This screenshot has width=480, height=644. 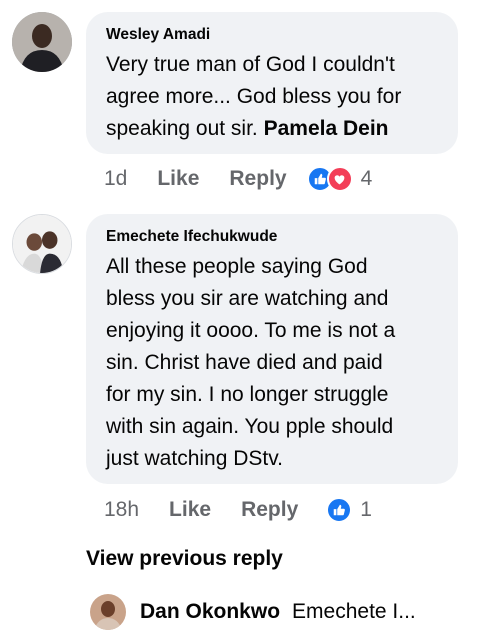 I want to click on comment-line: sin. Christ have died and paid, so click(x=244, y=362).